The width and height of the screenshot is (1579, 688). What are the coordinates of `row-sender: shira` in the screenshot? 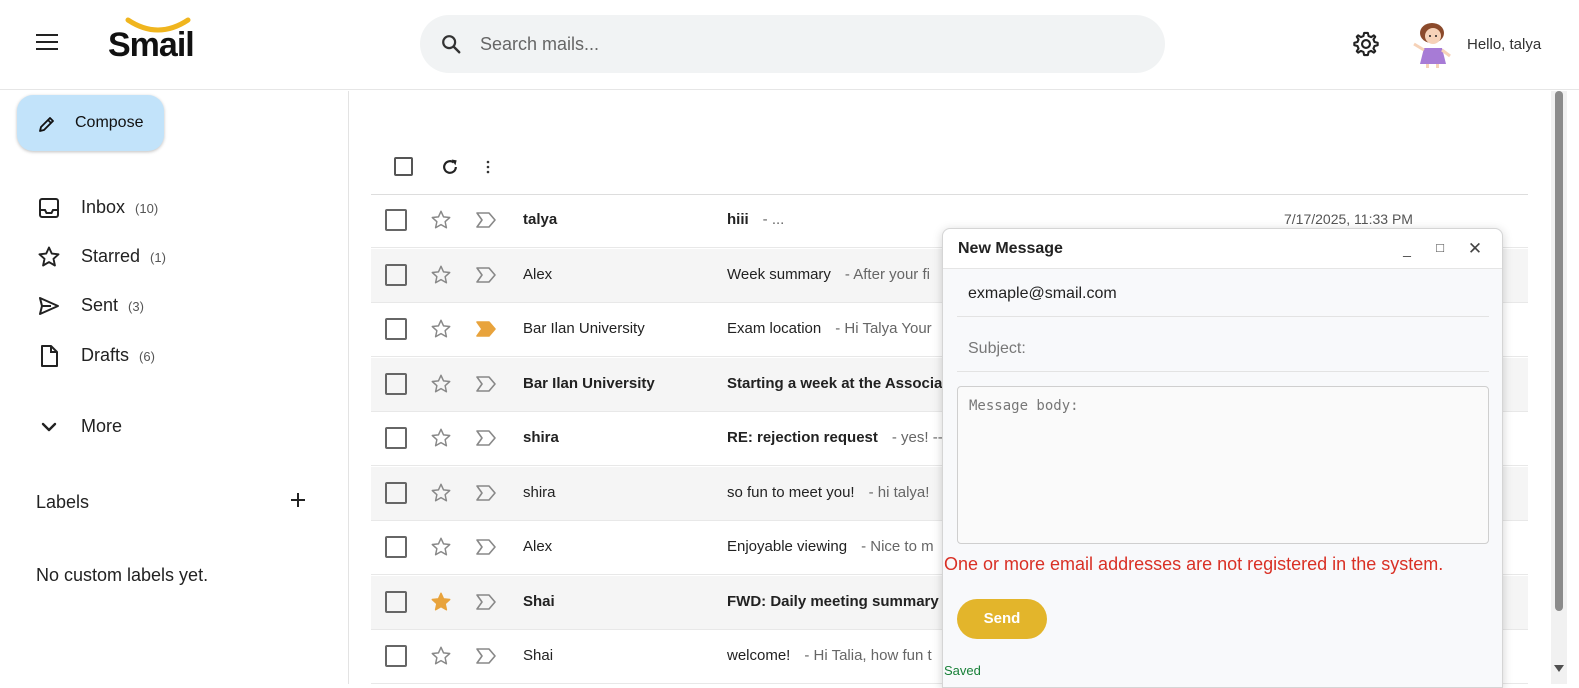 It's located at (541, 437).